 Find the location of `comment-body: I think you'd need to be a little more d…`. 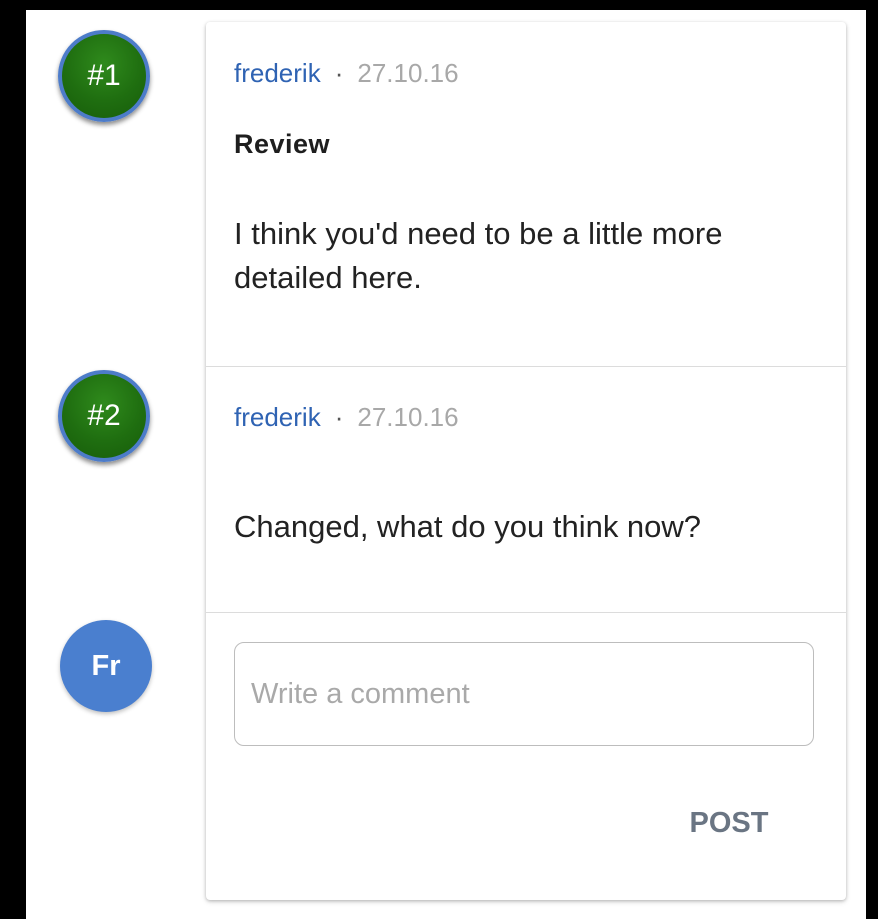

comment-body: I think you'd need to be a little more d… is located at coordinates (478, 255).